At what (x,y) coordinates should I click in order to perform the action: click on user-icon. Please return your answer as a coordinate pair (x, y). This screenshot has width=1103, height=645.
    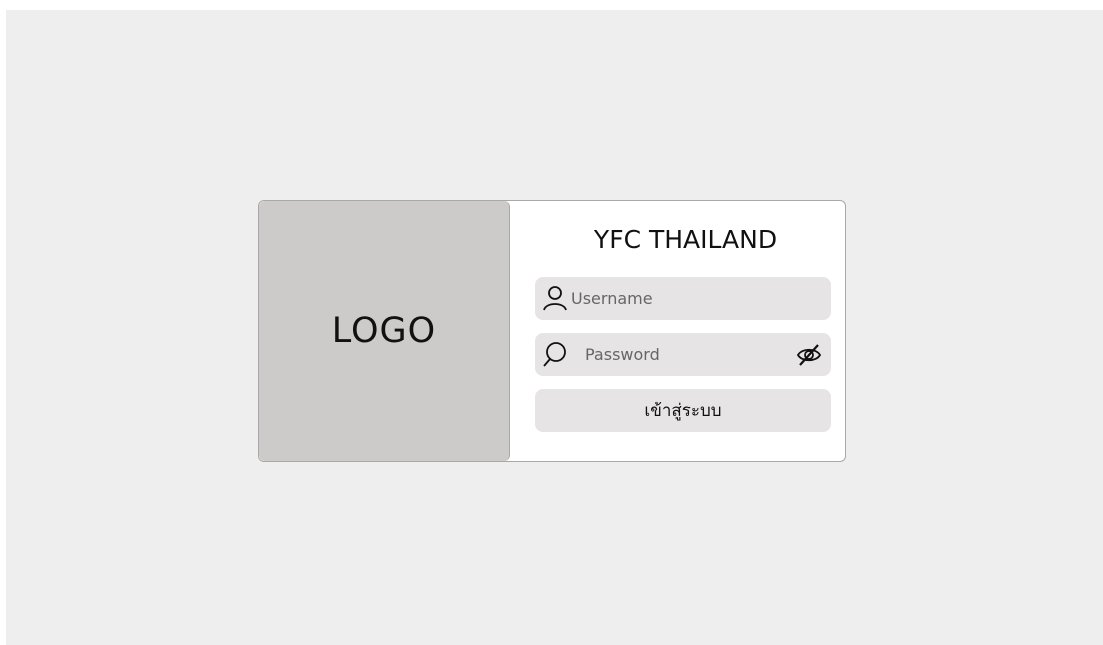
    Looking at the image, I should click on (555, 298).